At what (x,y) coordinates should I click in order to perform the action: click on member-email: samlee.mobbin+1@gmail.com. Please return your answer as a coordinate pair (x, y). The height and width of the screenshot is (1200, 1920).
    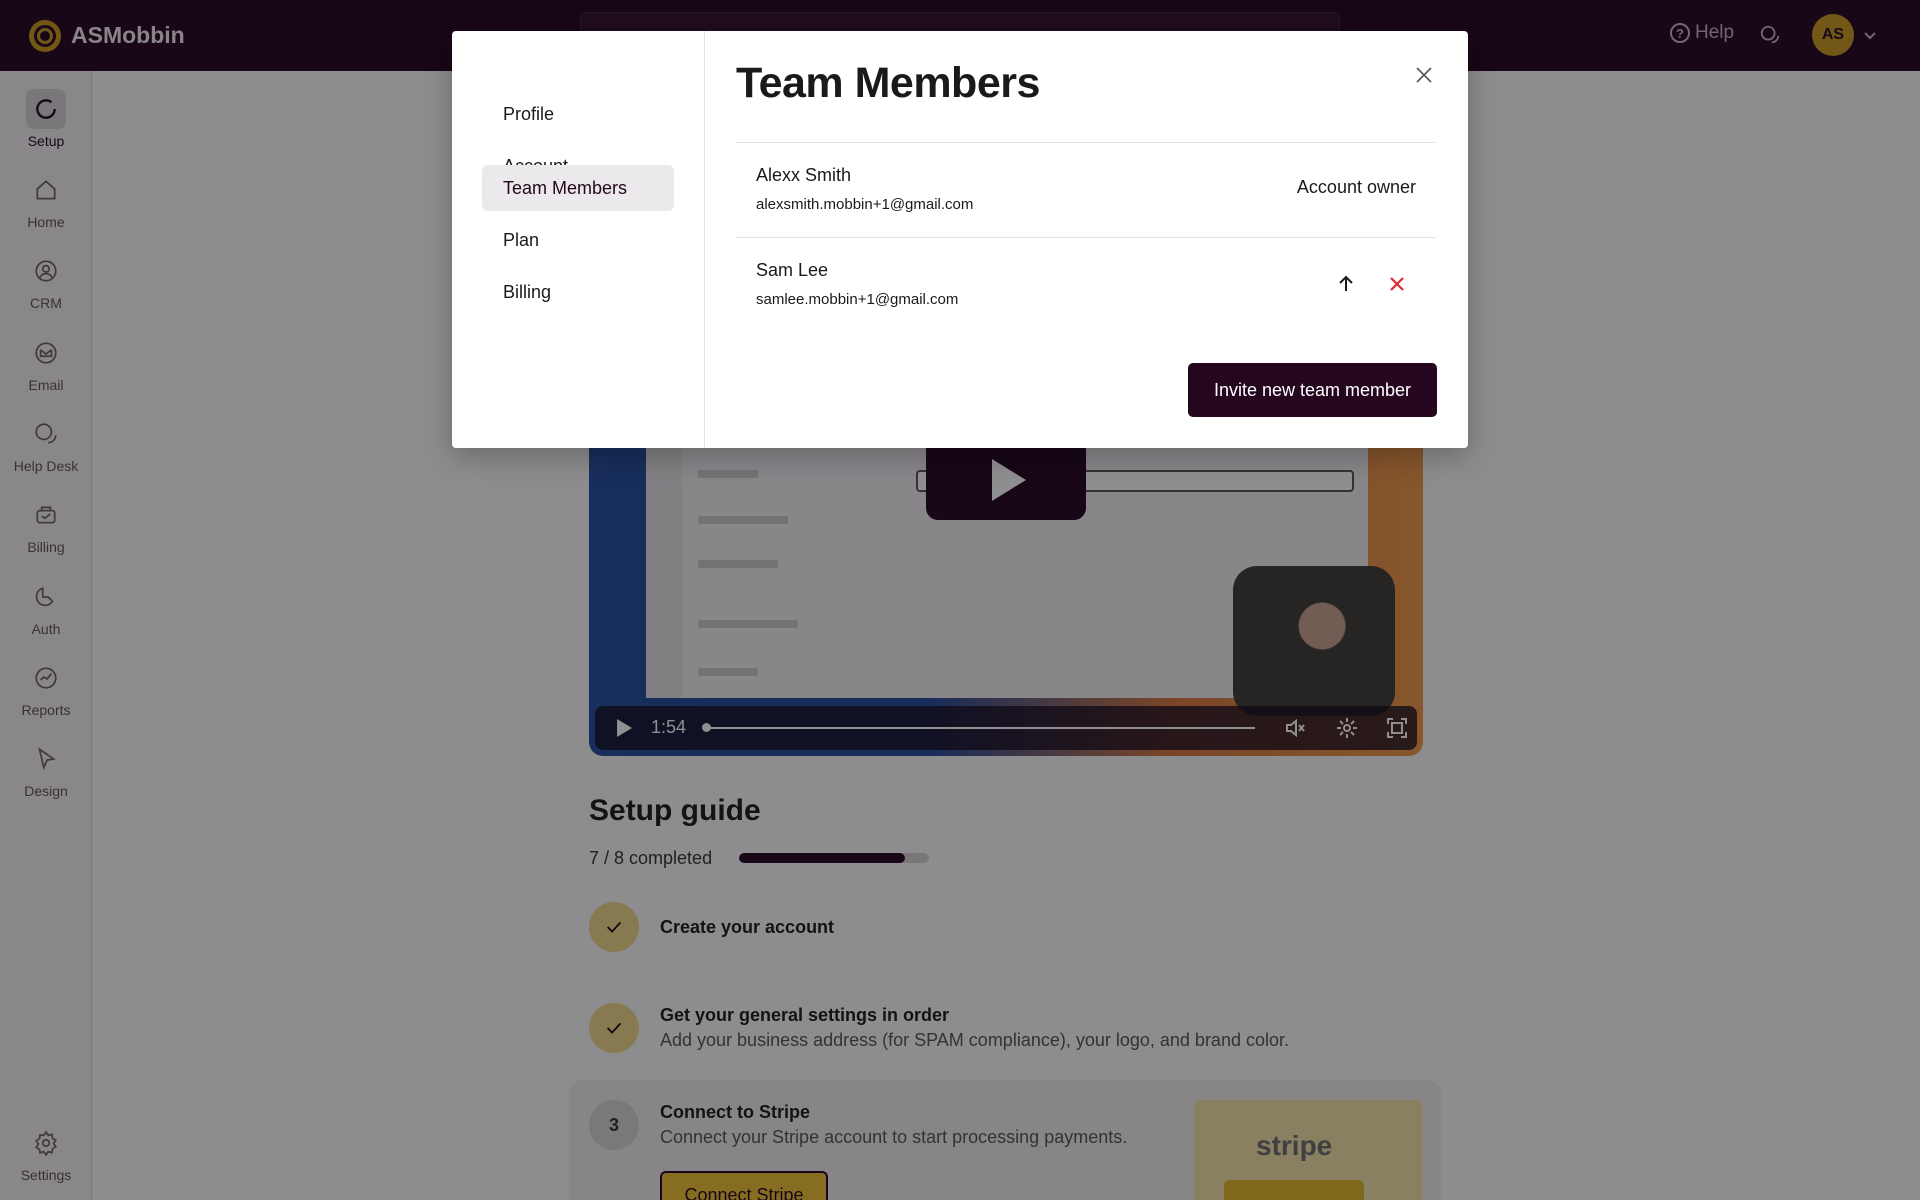
    Looking at the image, I should click on (857, 299).